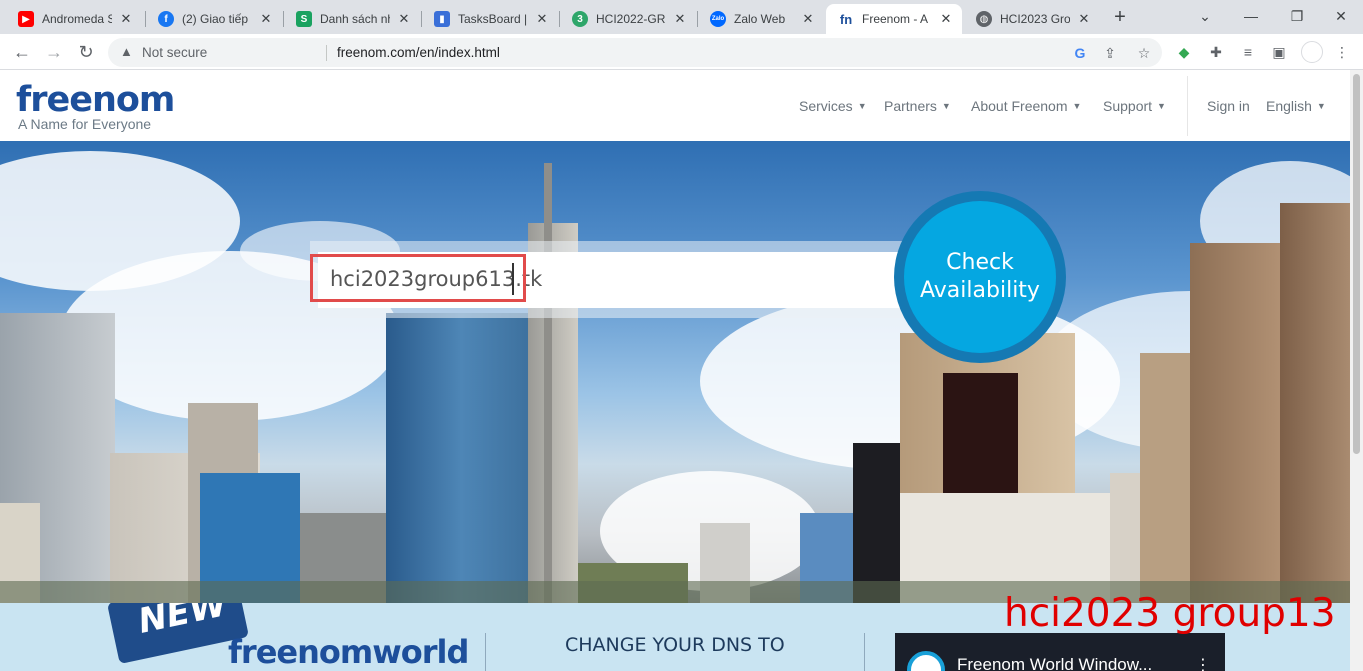 This screenshot has width=1363, height=671. What do you see at coordinates (980, 277) in the screenshot?
I see `check-availability-button: Check Availability` at bounding box center [980, 277].